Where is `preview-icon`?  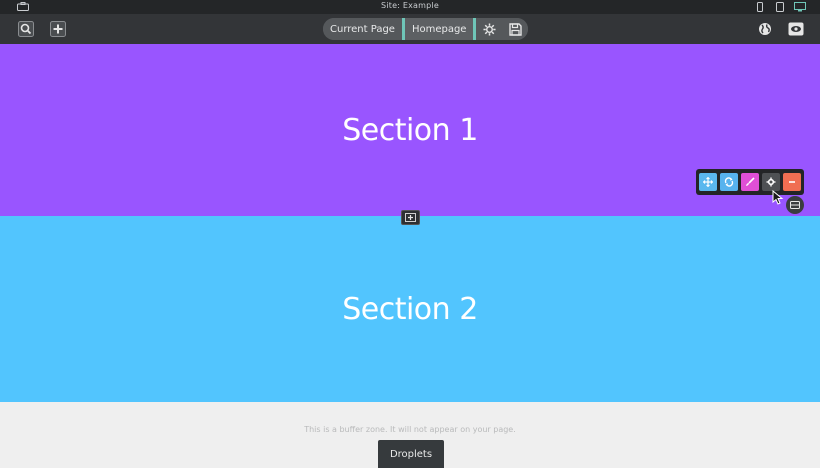
preview-icon is located at coordinates (796, 29).